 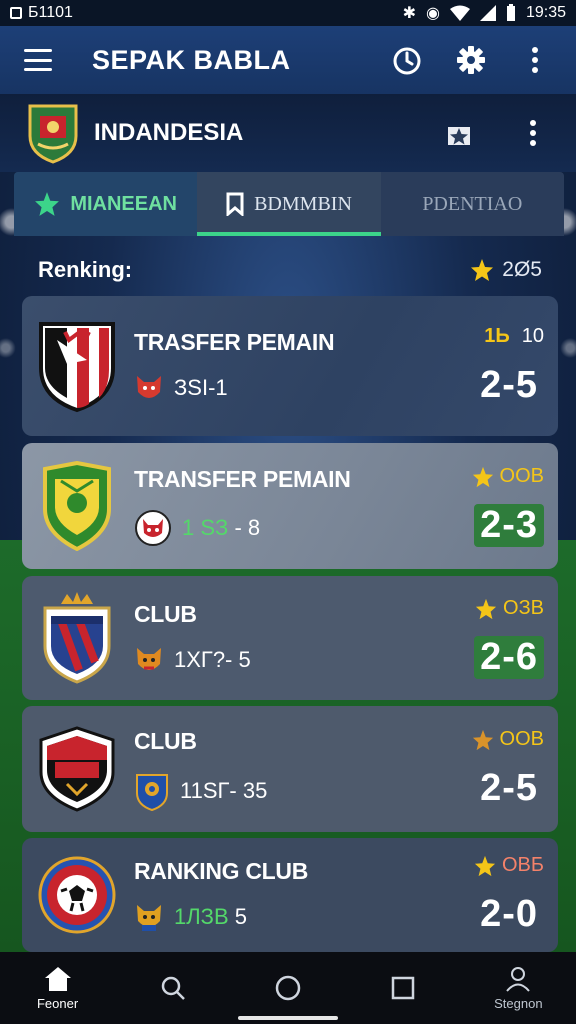 What do you see at coordinates (85, 269) in the screenshot?
I see `ranking-label: Renking:` at bounding box center [85, 269].